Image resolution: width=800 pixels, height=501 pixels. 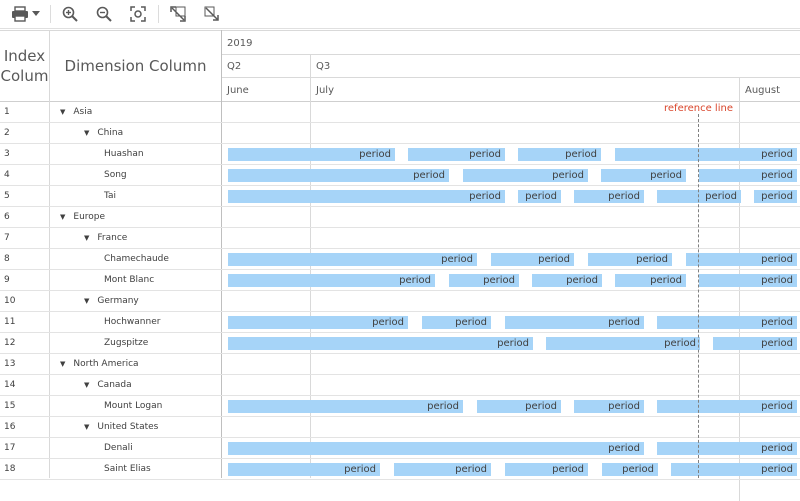 I want to click on table-row: ▼ Germany, so click(x=111, y=301).